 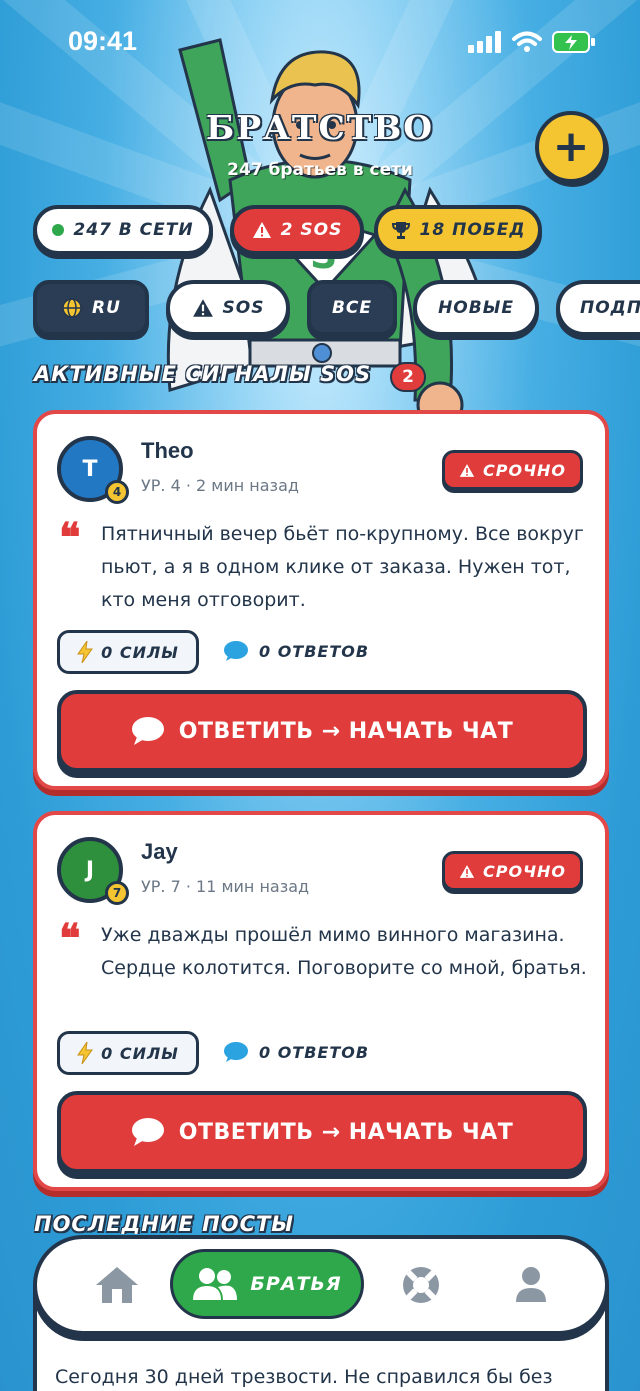 What do you see at coordinates (91, 308) in the screenshot?
I see `filter-language: RU` at bounding box center [91, 308].